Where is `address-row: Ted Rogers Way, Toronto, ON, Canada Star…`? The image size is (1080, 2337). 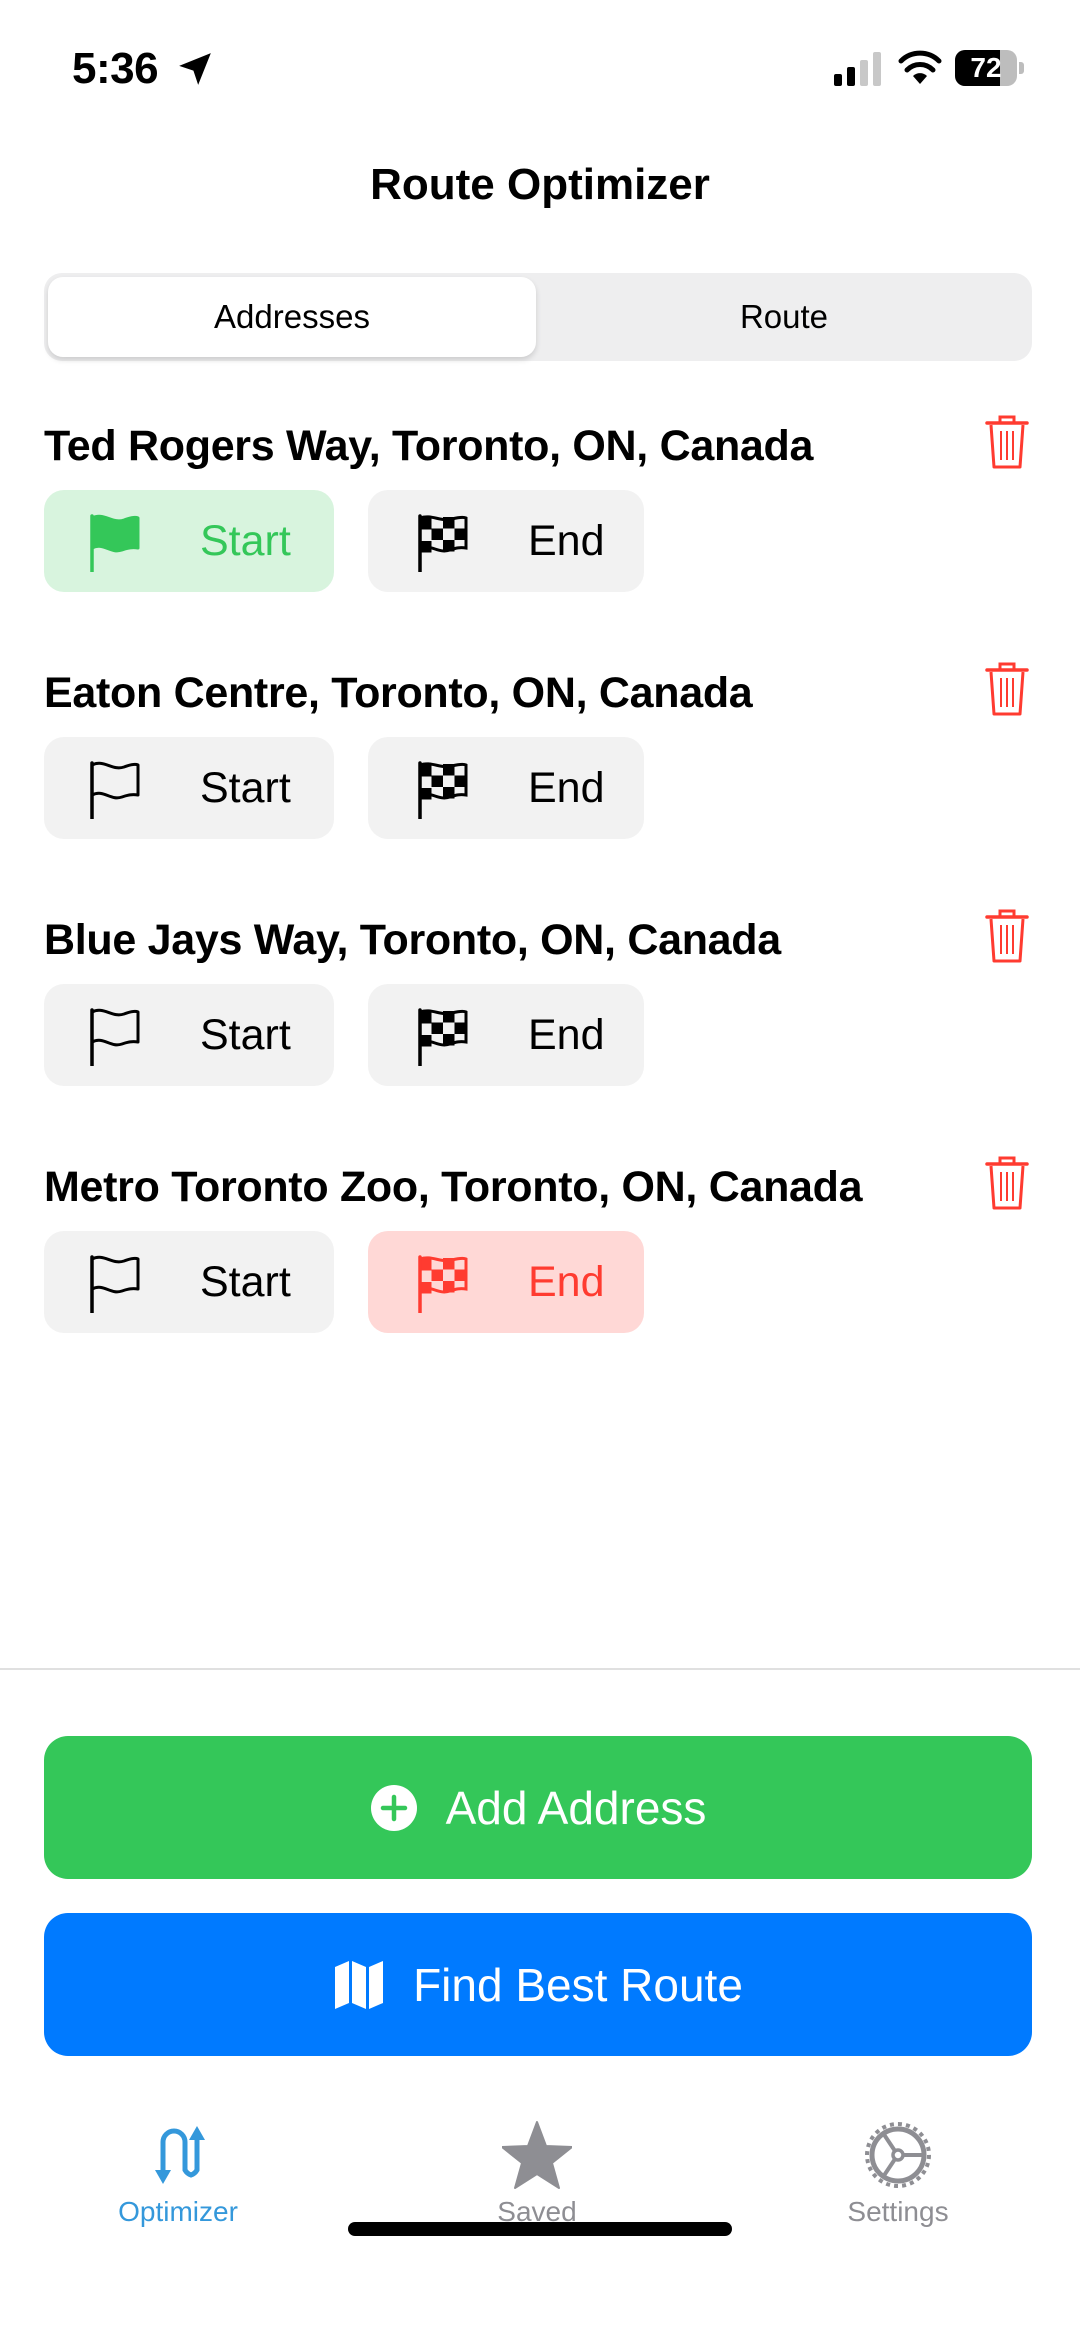
address-row: Ted Rogers Way, Toronto, ON, Canada Star… is located at coordinates (540, 518).